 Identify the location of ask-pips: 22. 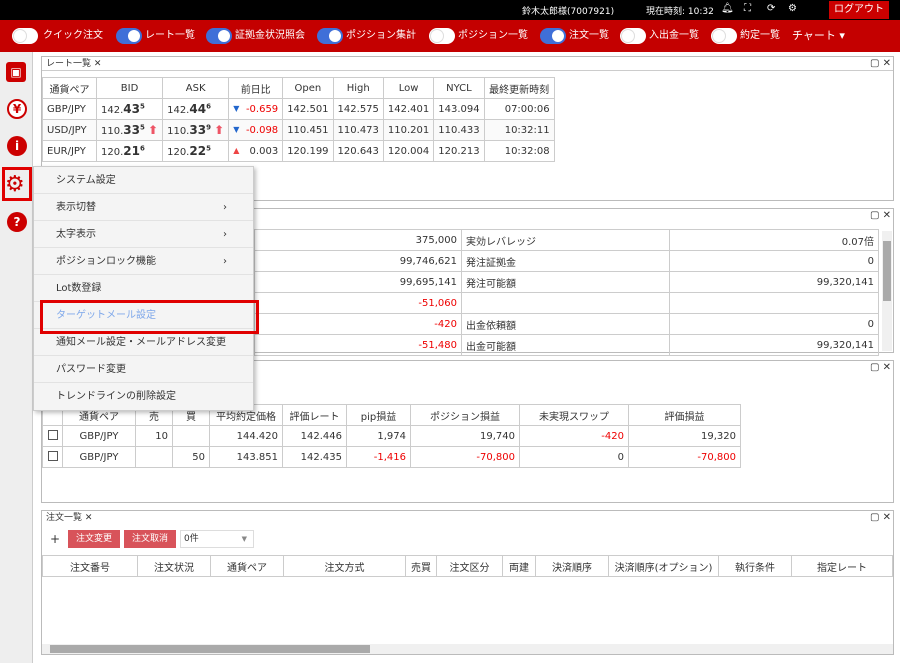
(198, 151).